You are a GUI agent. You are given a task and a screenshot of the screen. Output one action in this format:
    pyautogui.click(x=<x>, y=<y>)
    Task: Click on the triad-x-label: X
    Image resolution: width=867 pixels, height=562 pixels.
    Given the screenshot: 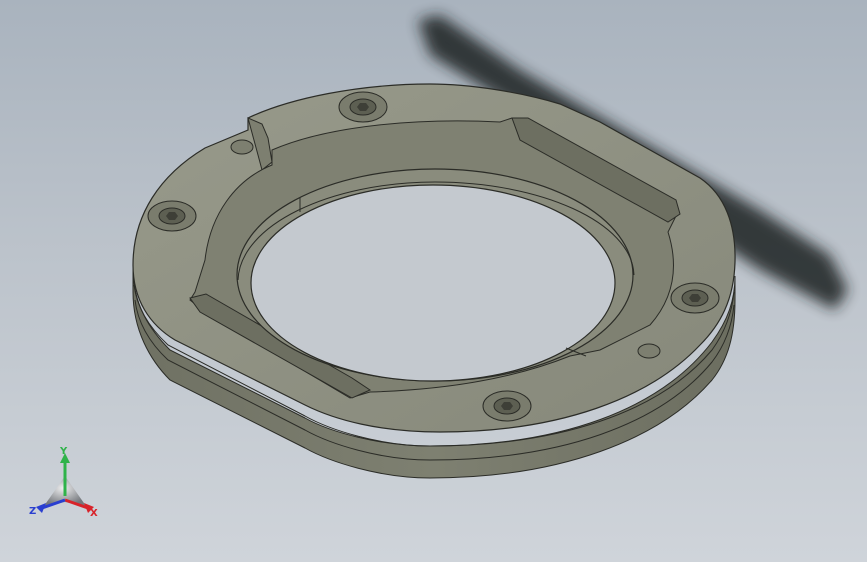 What is the action you would take?
    pyautogui.click(x=94, y=513)
    